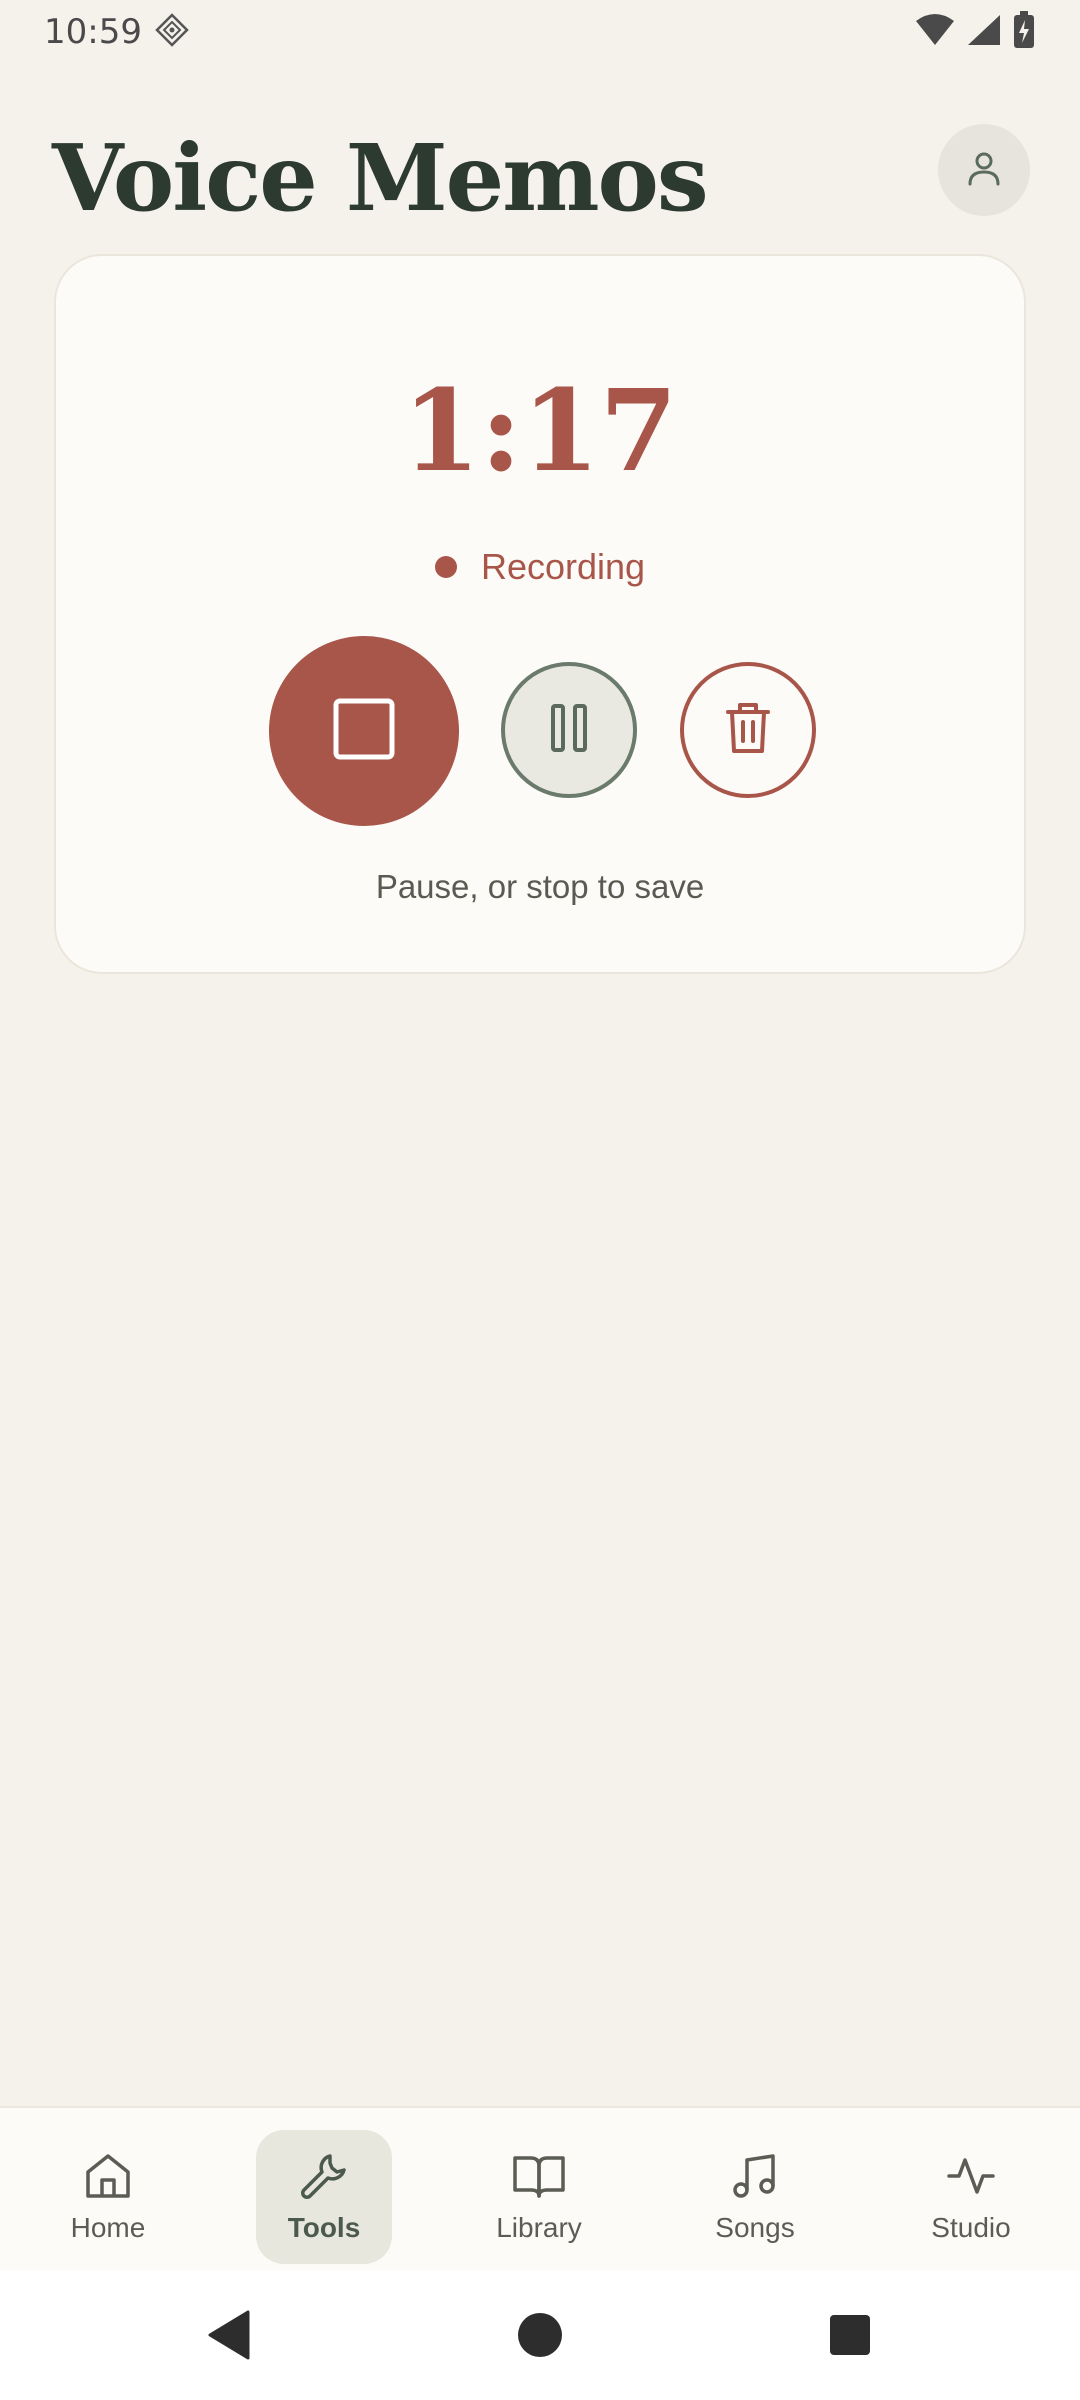 The image size is (1080, 2400). I want to click on nav-item-tools: Tools, so click(324, 2197).